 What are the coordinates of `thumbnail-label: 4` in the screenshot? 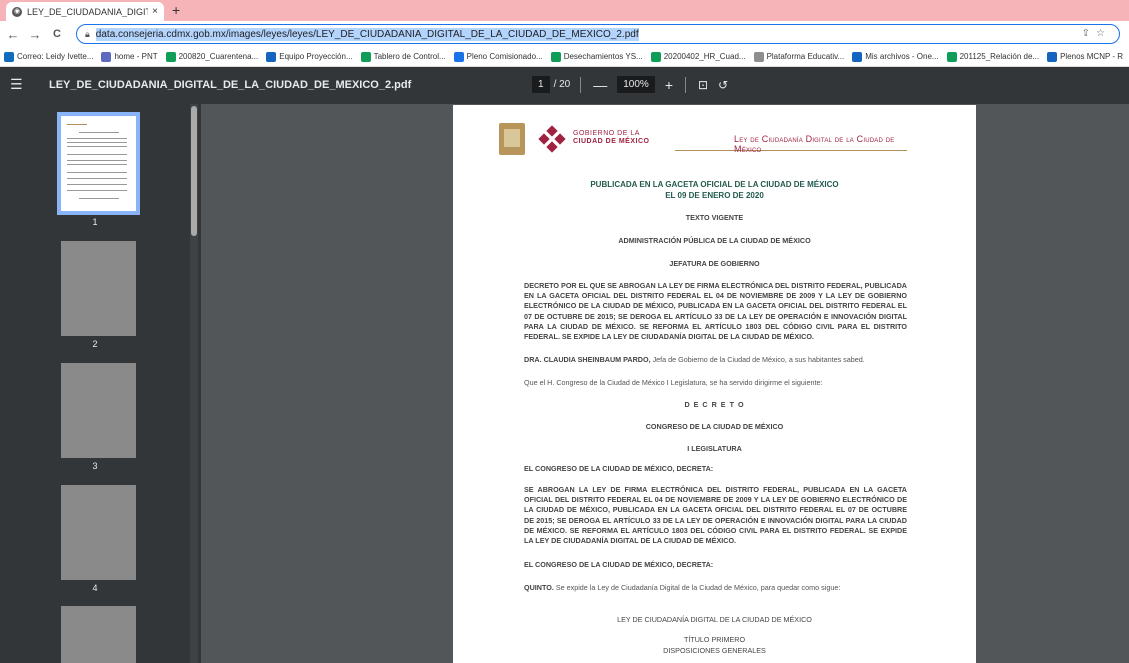 It's located at (95, 588).